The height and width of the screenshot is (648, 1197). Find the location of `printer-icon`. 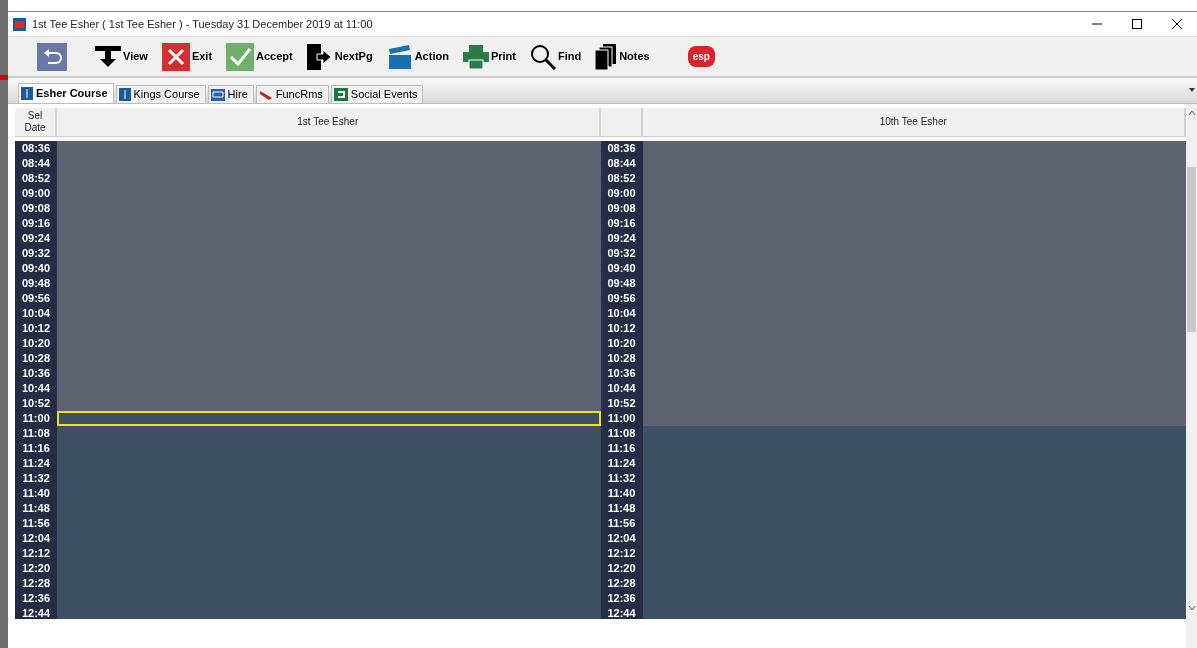

printer-icon is located at coordinates (475, 56).